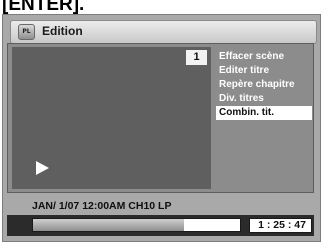 This screenshot has width=323, height=242. Describe the element at coordinates (196, 57) in the screenshot. I see `scene-number-badge: 1` at that location.